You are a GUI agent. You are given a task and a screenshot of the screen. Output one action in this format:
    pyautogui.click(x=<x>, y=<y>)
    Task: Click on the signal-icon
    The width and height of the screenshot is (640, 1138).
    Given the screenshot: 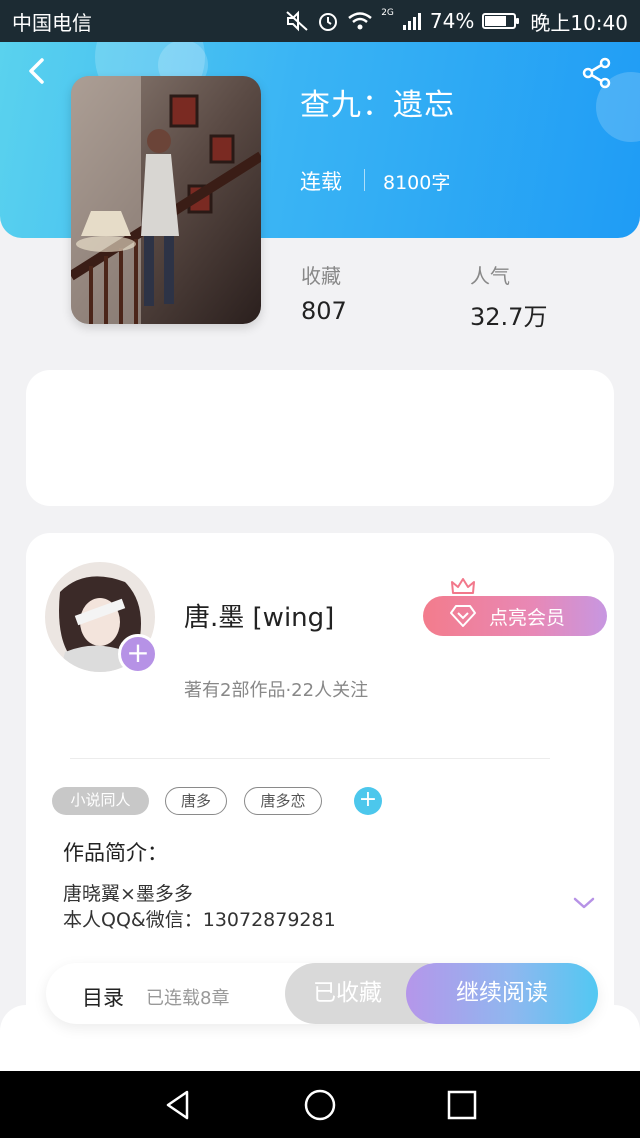 What is the action you would take?
    pyautogui.click(x=411, y=21)
    